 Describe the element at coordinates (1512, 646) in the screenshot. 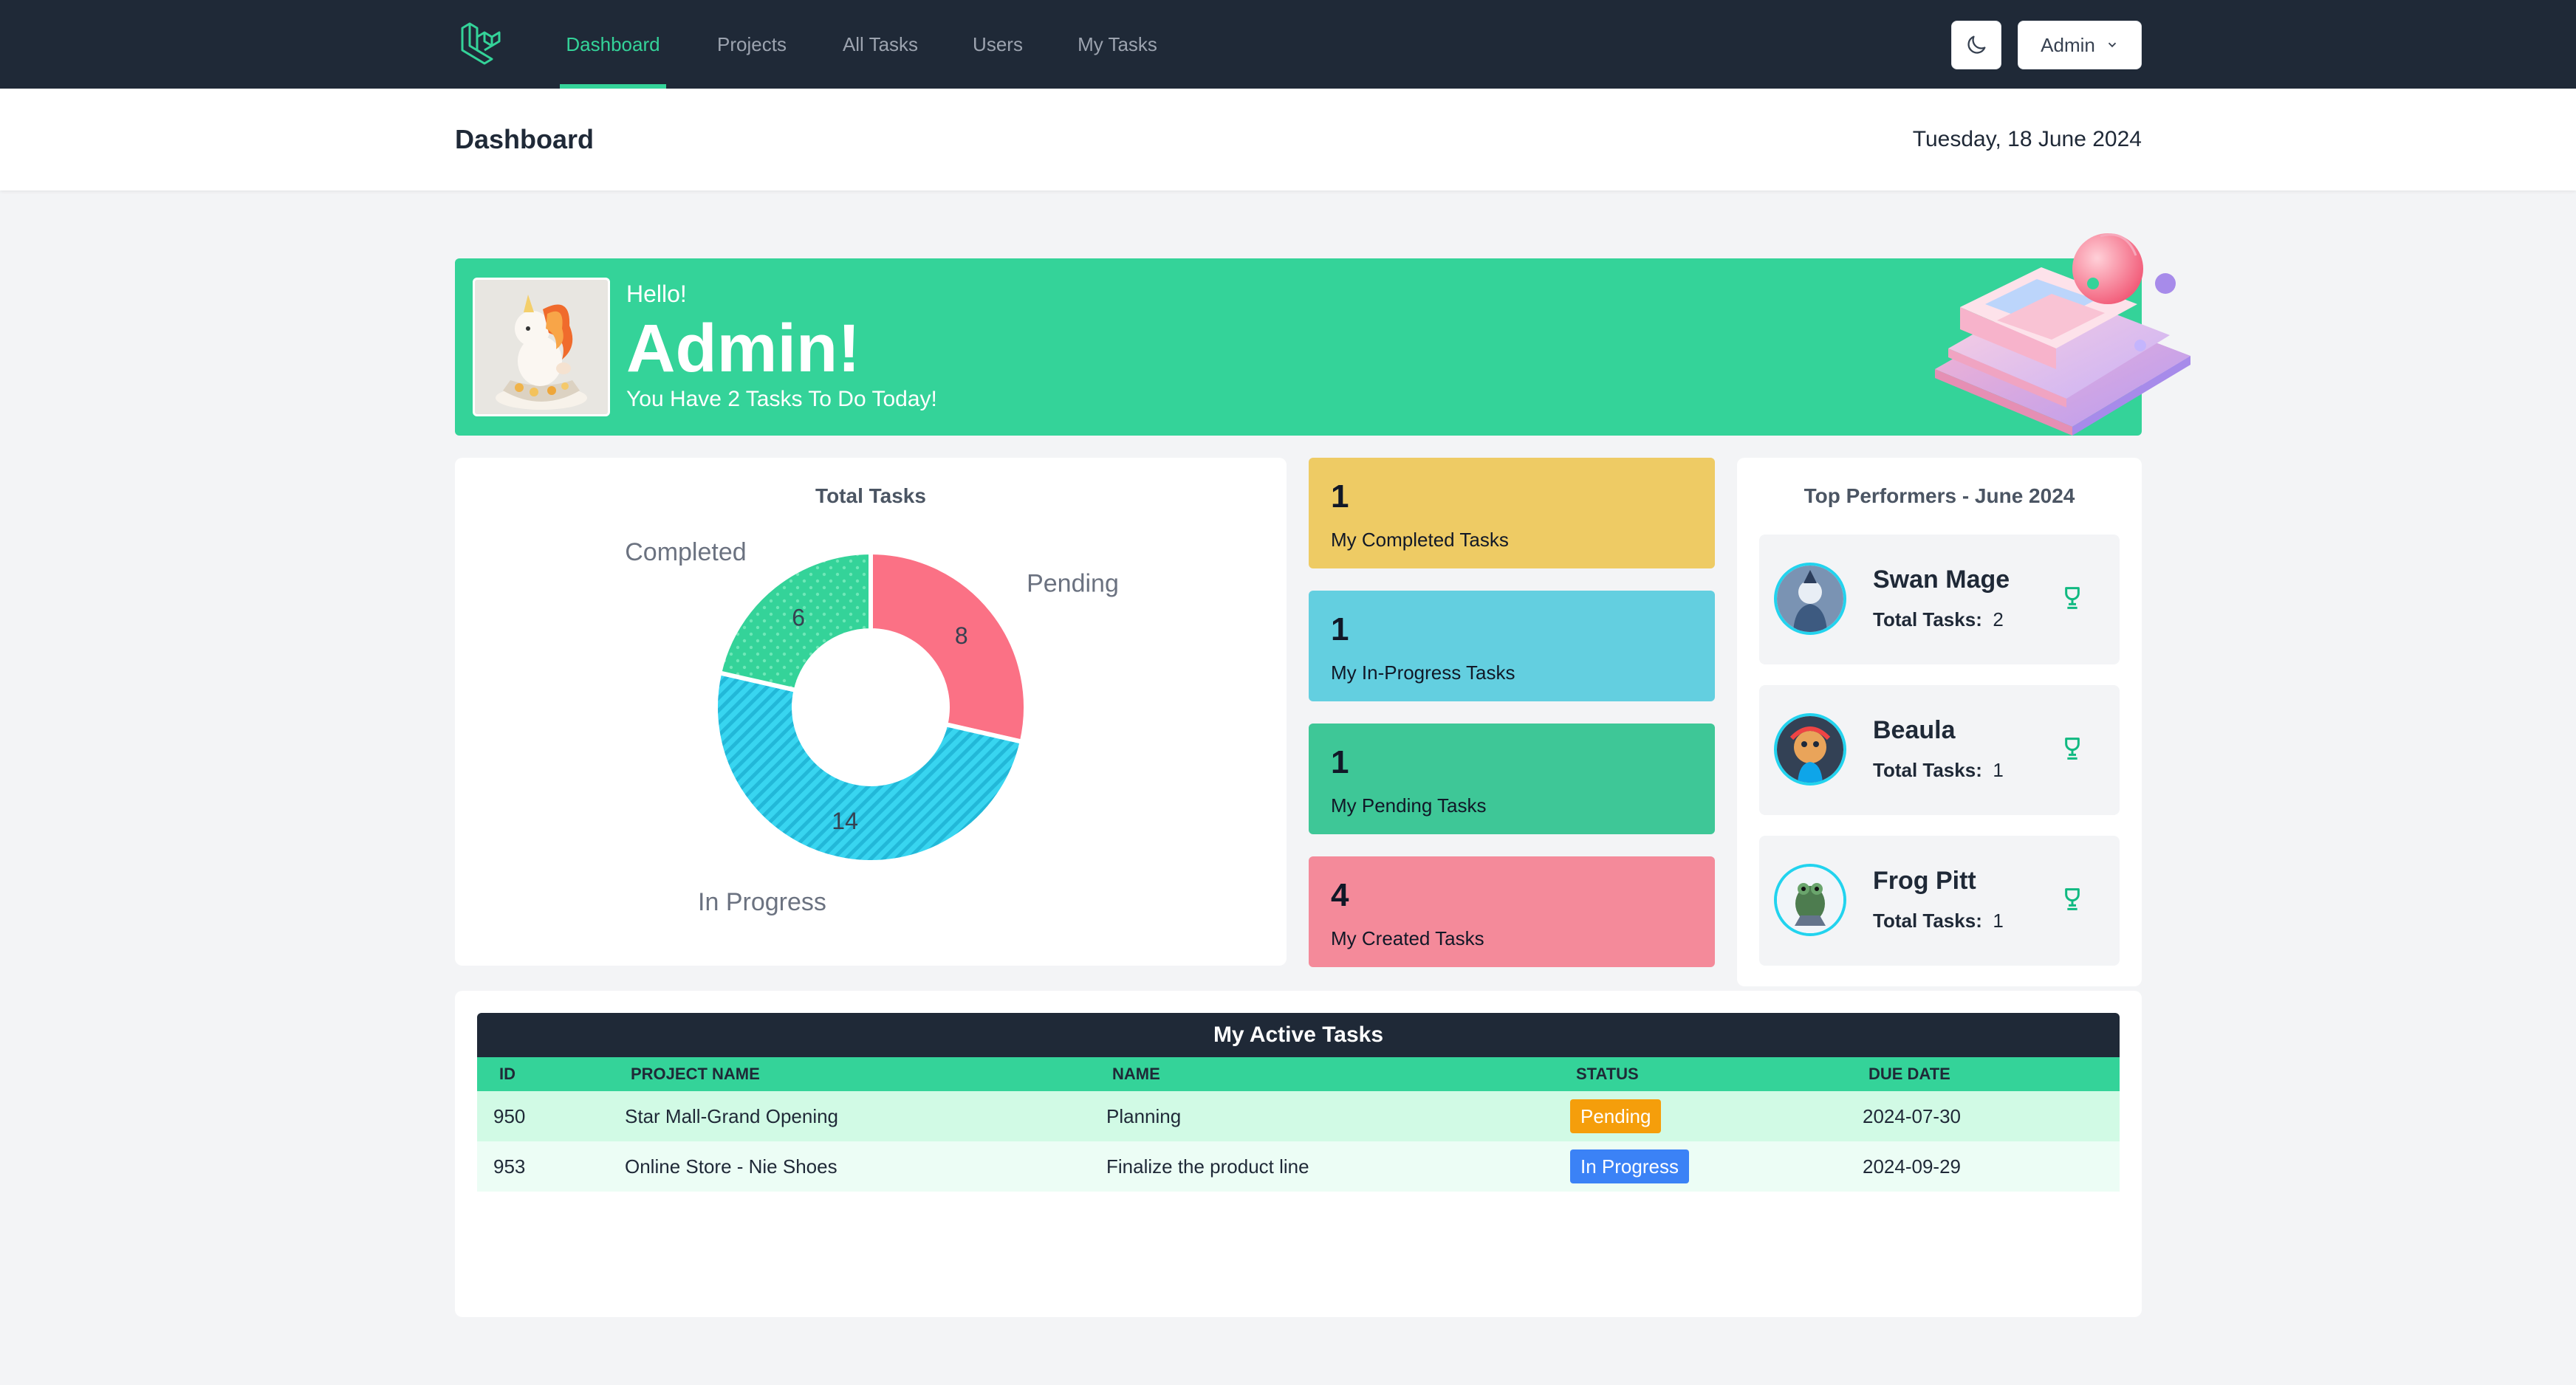

I see `stat-in-progress-card: 1 My In-Progress Tasks` at that location.